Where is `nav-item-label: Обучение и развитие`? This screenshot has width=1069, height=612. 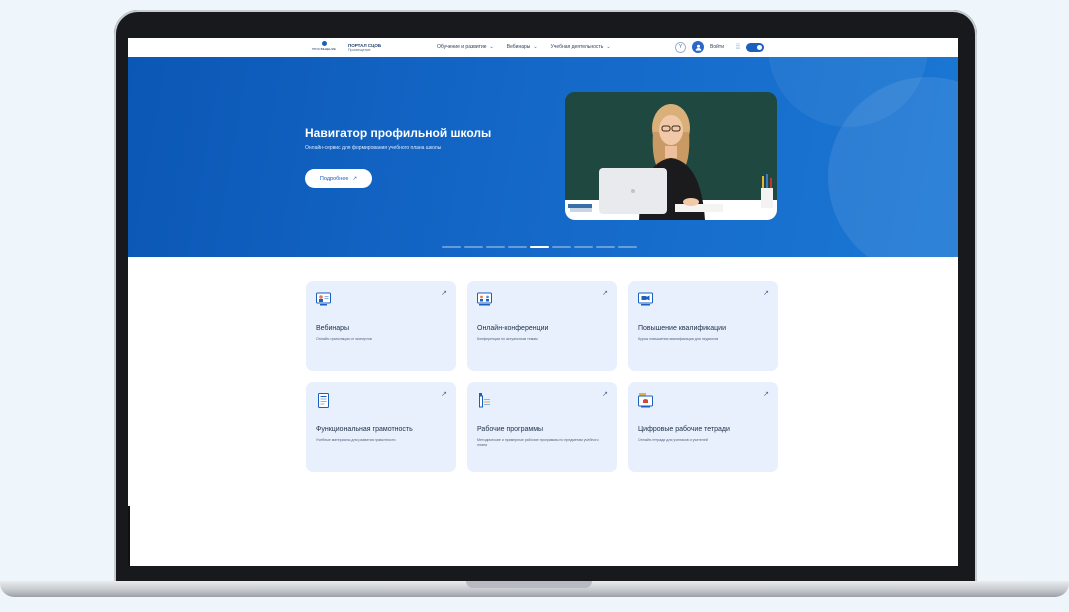
nav-item-label: Обучение и развитие is located at coordinates (462, 47).